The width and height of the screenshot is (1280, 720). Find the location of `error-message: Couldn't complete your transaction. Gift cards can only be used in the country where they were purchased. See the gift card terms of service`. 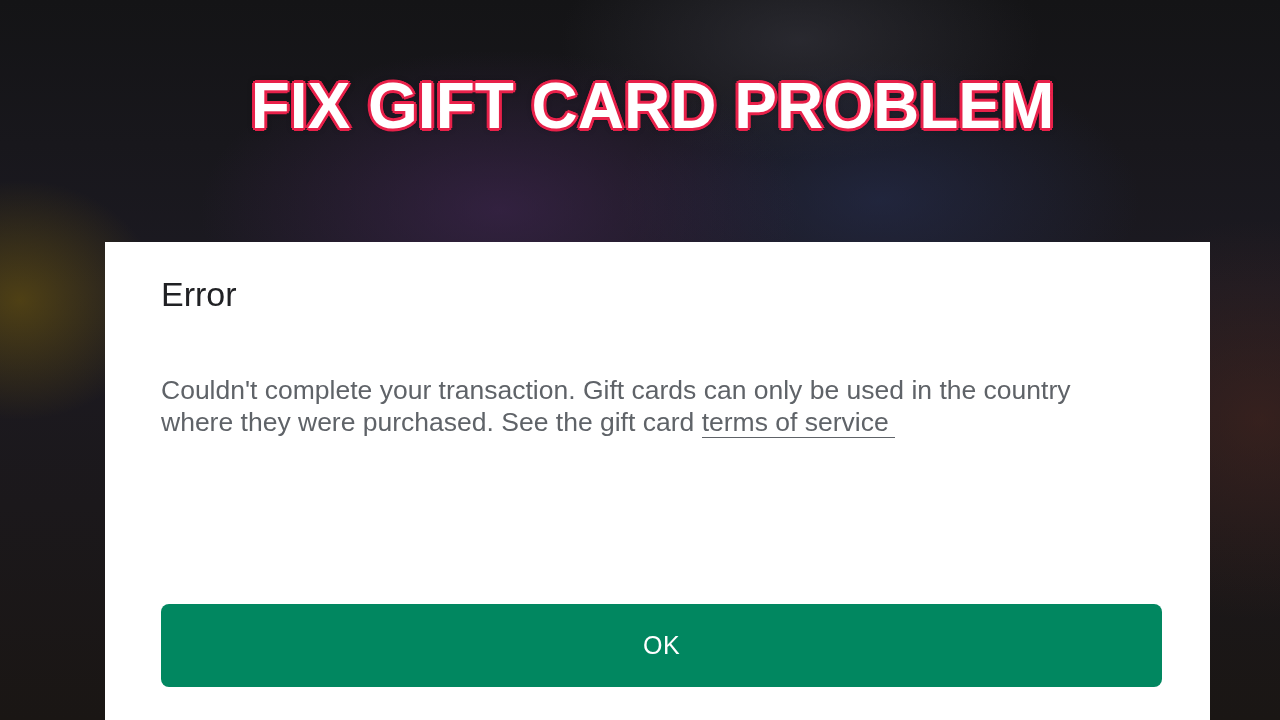

error-message: Couldn't complete your transaction. Gift cards can only be used in the country where they were purchased. See the gift card terms of service is located at coordinates (616, 406).